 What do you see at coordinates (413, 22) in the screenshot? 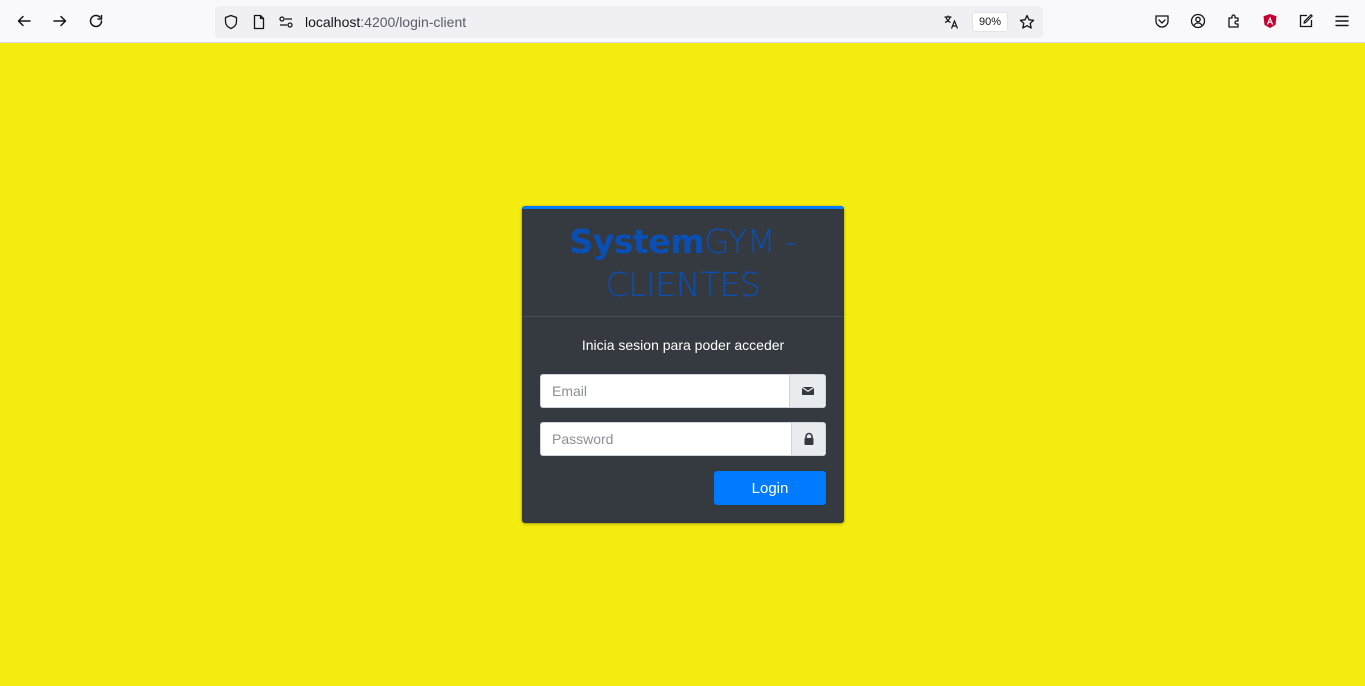
I see `url-path: :4200/login-client` at bounding box center [413, 22].